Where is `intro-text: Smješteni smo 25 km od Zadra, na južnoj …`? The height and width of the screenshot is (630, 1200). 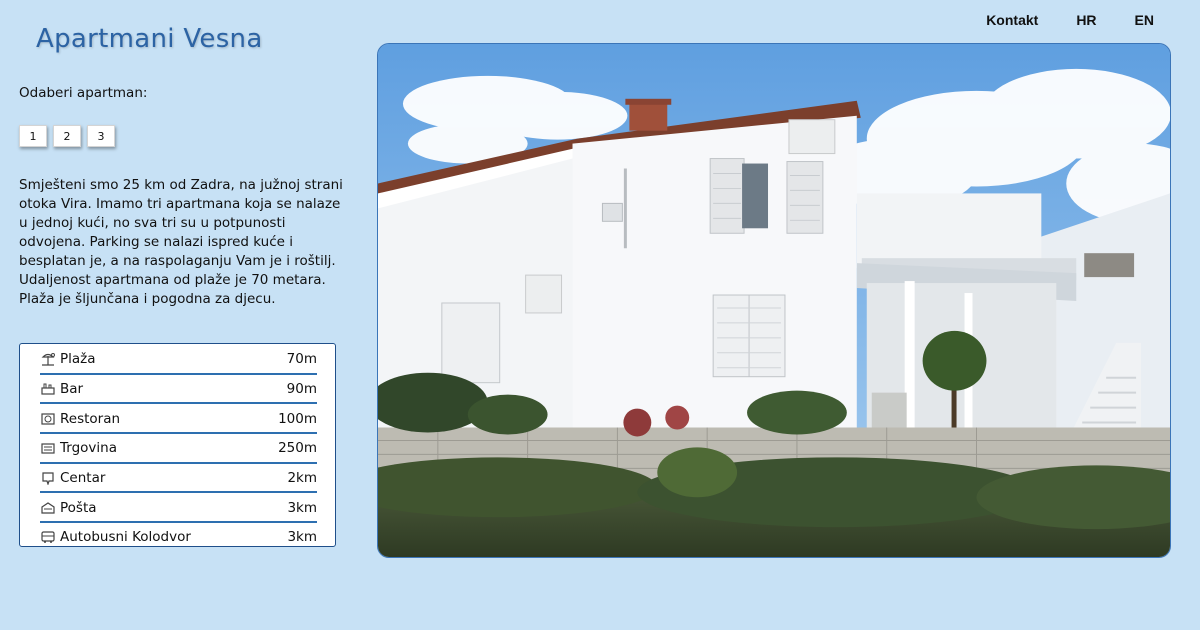
intro-text: Smješteni smo 25 km od Zadra, na južnoj … is located at coordinates (181, 242).